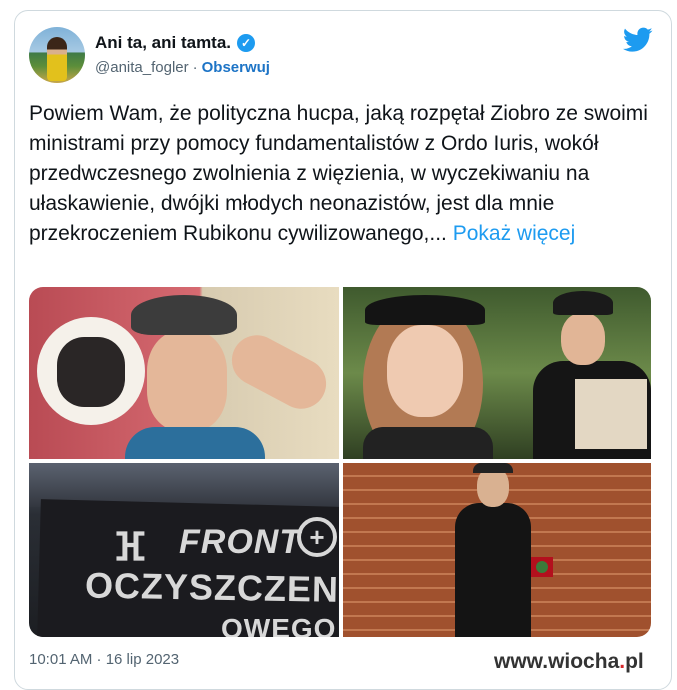 The width and height of the screenshot is (677, 690). I want to click on saluting-arm, so click(279, 372).